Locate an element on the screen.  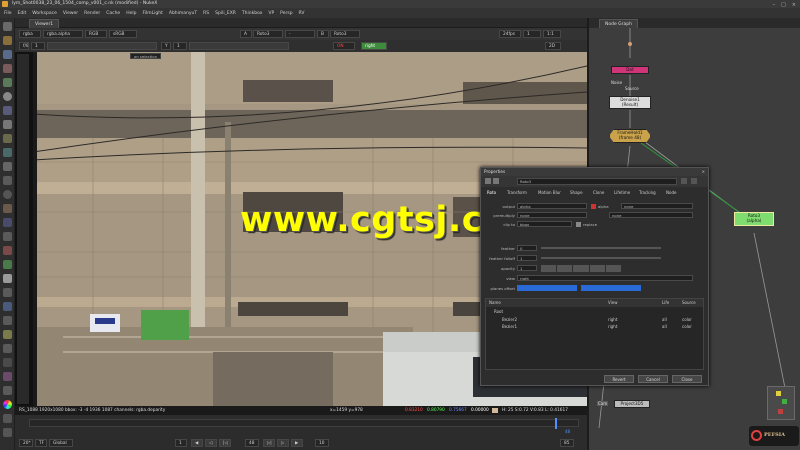
input-a-dropdown: Roto3 is located at coordinates (268, 34).